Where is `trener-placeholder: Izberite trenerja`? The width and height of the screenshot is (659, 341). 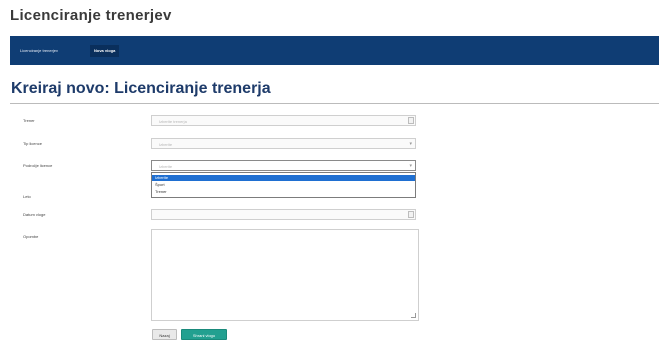 trener-placeholder: Izberite trenerja is located at coordinates (173, 121).